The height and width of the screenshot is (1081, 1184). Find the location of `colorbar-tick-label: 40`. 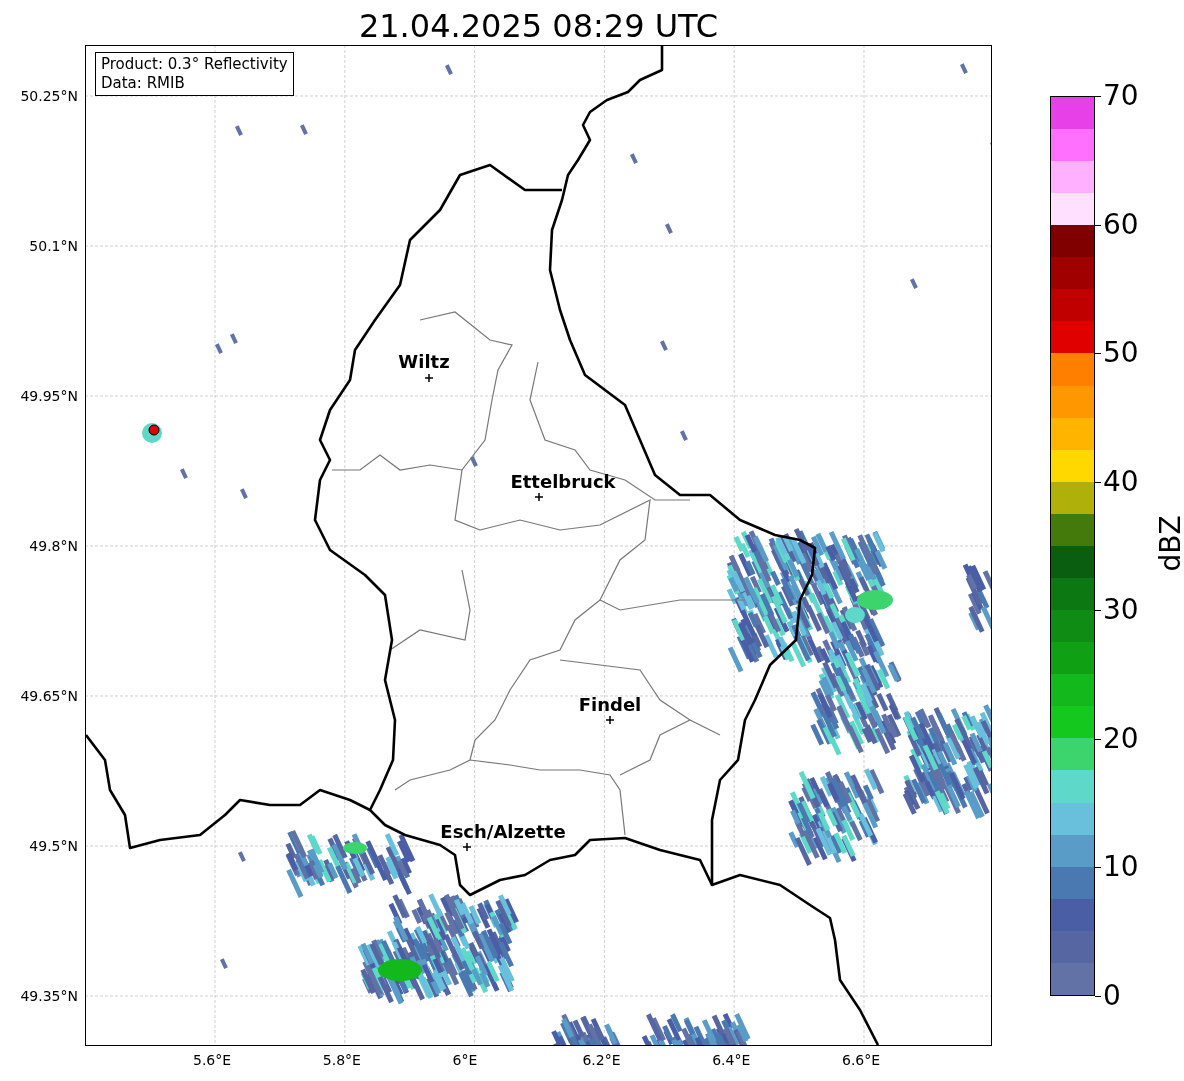

colorbar-tick-label: 40 is located at coordinates (1121, 481).